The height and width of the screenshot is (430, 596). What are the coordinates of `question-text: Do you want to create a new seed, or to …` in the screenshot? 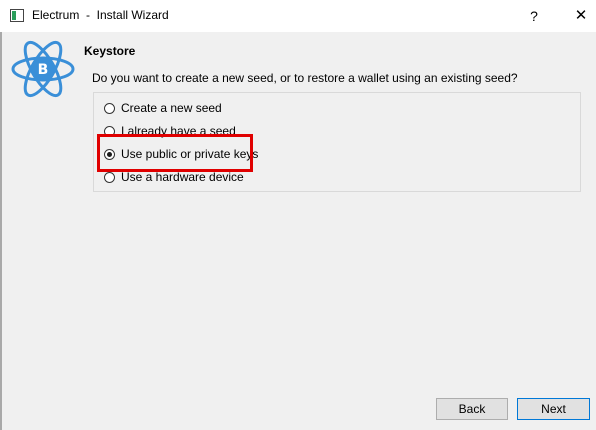 It's located at (305, 78).